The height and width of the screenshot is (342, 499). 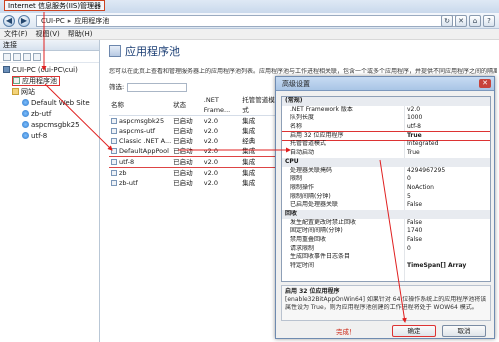 What do you see at coordinates (386, 136) in the screenshot?
I see `property-row-selected: 启用 32 位应用程序 True` at bounding box center [386, 136].